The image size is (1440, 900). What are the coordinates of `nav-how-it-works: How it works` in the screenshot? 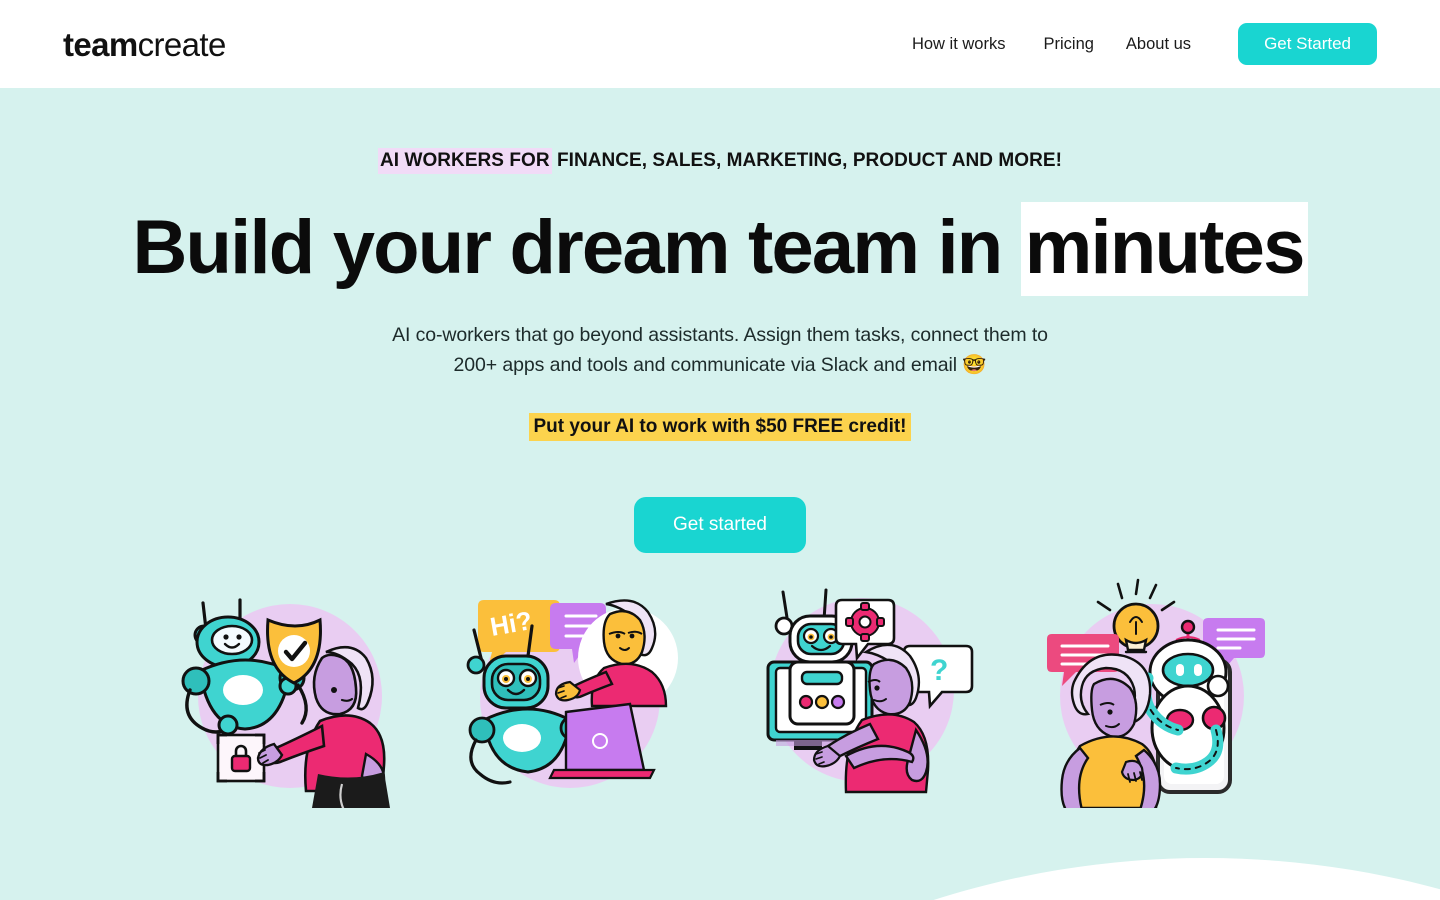 It's located at (959, 44).